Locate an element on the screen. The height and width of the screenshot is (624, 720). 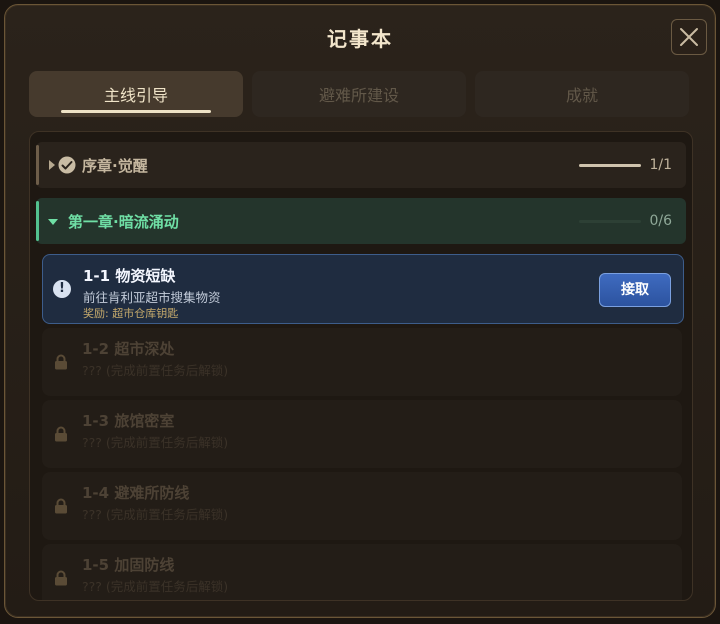
chapter-title: 序章·觉醒 is located at coordinates (115, 165).